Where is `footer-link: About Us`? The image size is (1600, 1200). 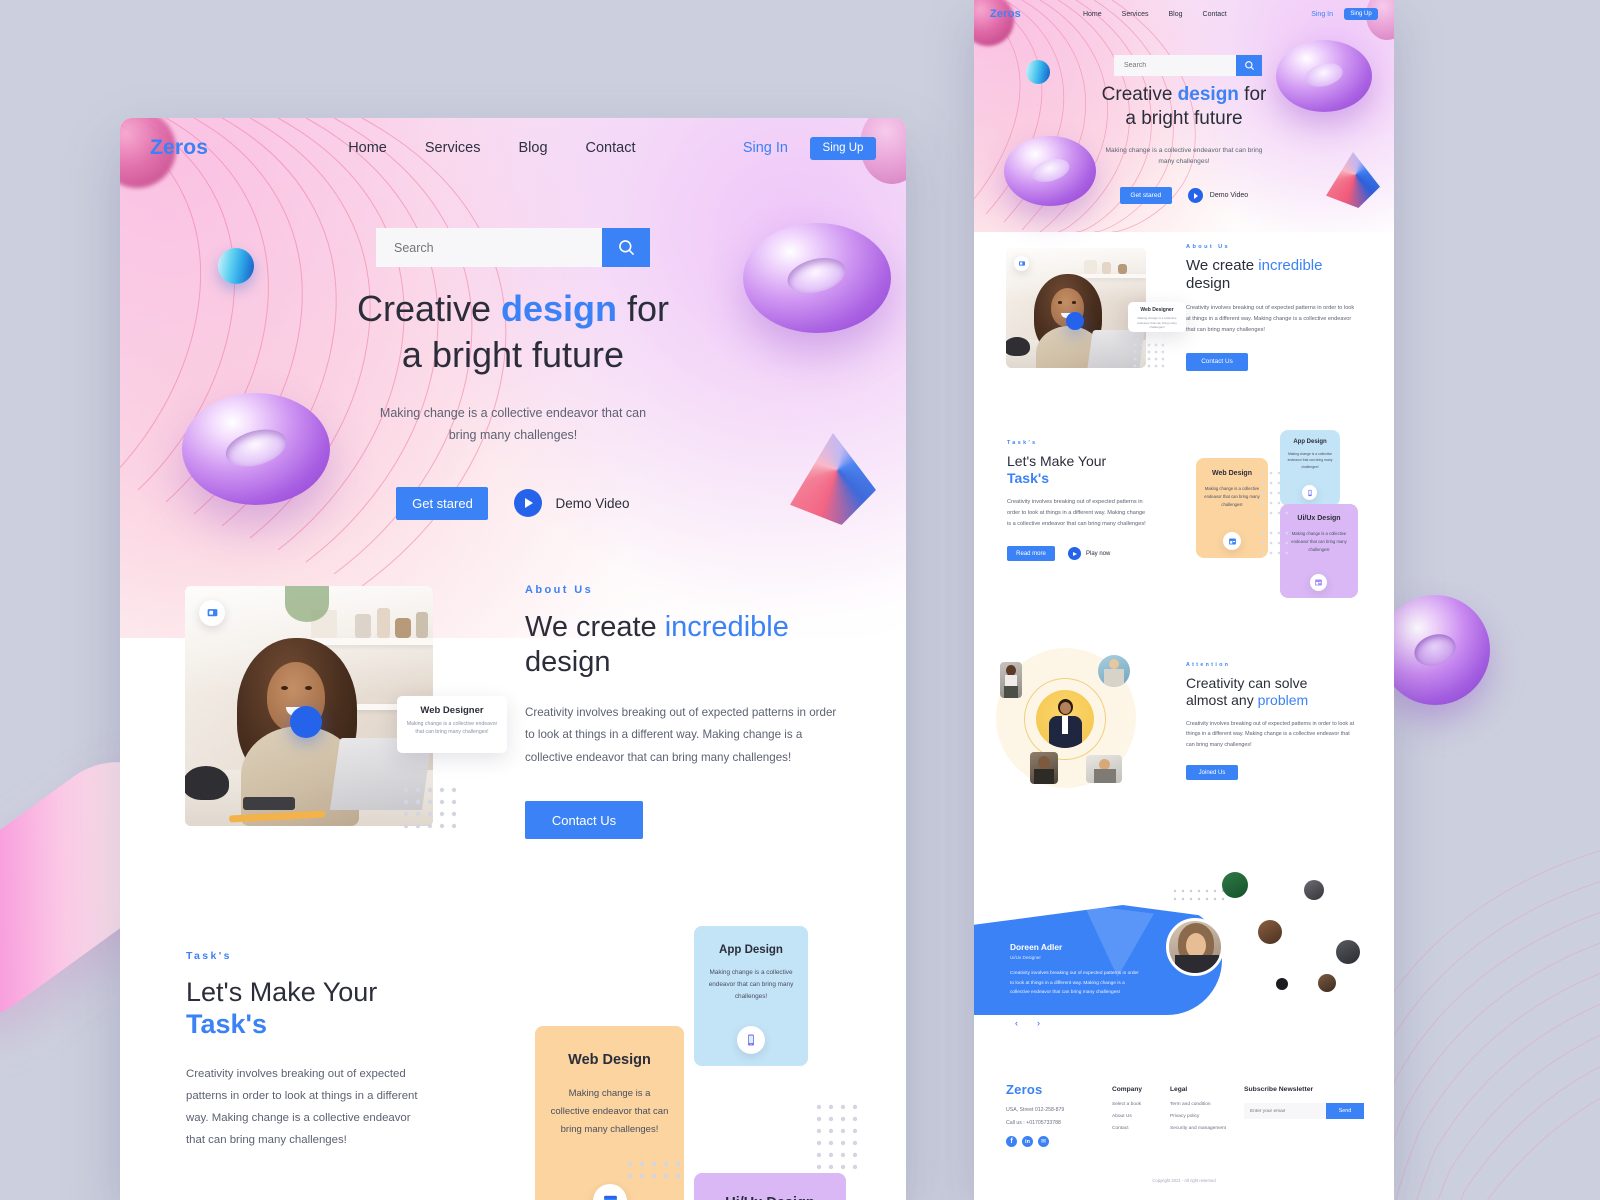 footer-link: About Us is located at coordinates (1142, 1116).